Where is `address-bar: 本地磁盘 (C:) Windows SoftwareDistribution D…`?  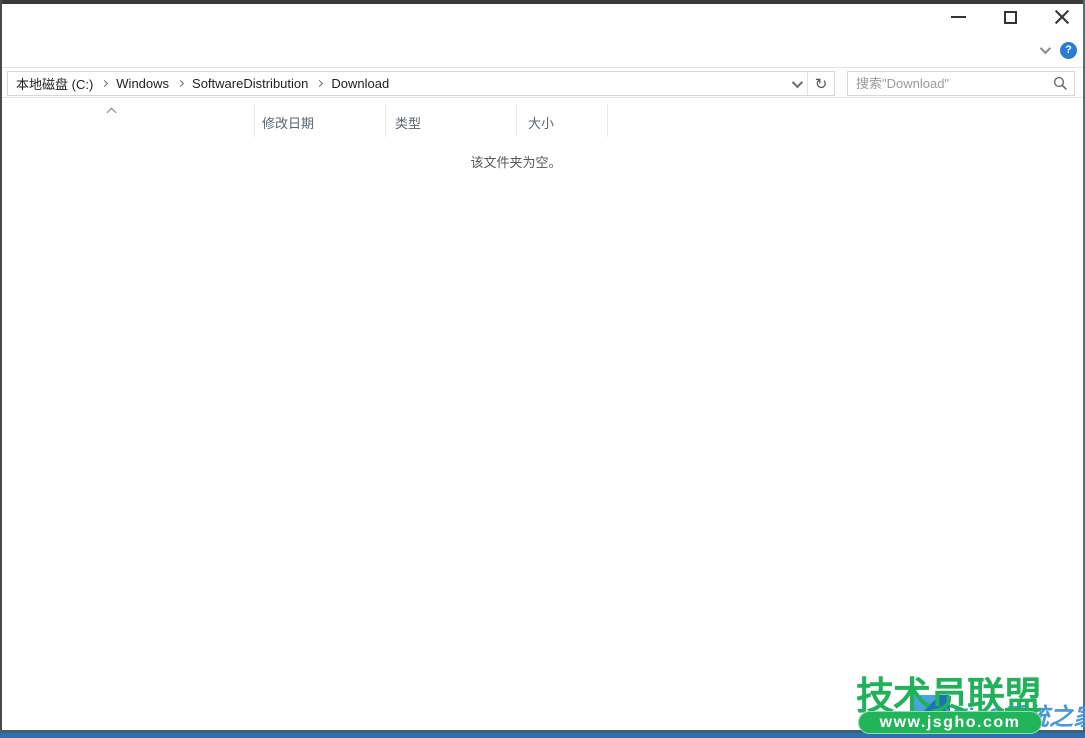 address-bar: 本地磁盘 (C:) Windows SoftwareDistribution D… is located at coordinates (421, 83).